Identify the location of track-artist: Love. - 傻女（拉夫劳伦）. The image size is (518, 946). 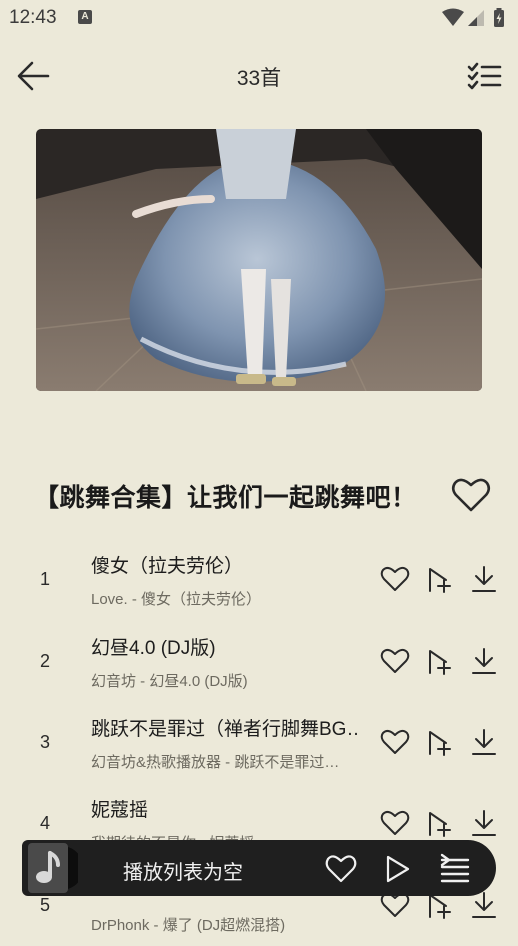
(176, 599).